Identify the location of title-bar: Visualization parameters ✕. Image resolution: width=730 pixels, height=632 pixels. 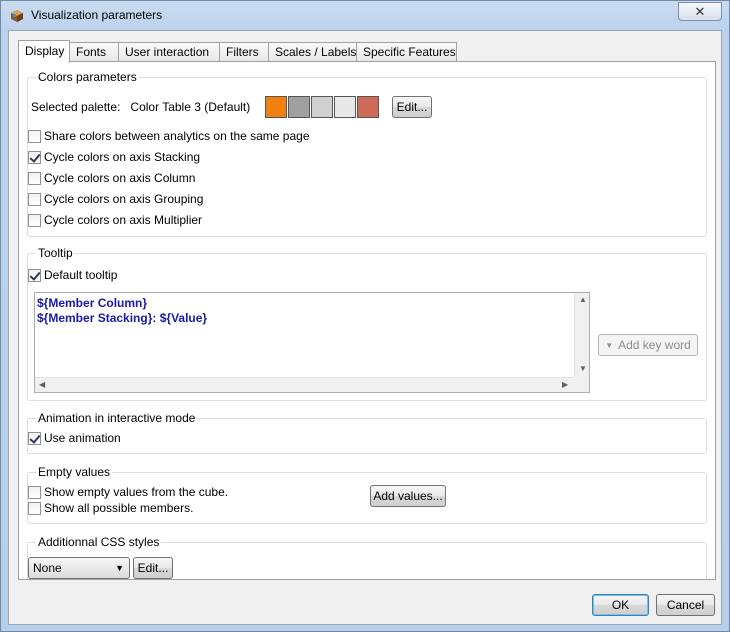
(365, 16).